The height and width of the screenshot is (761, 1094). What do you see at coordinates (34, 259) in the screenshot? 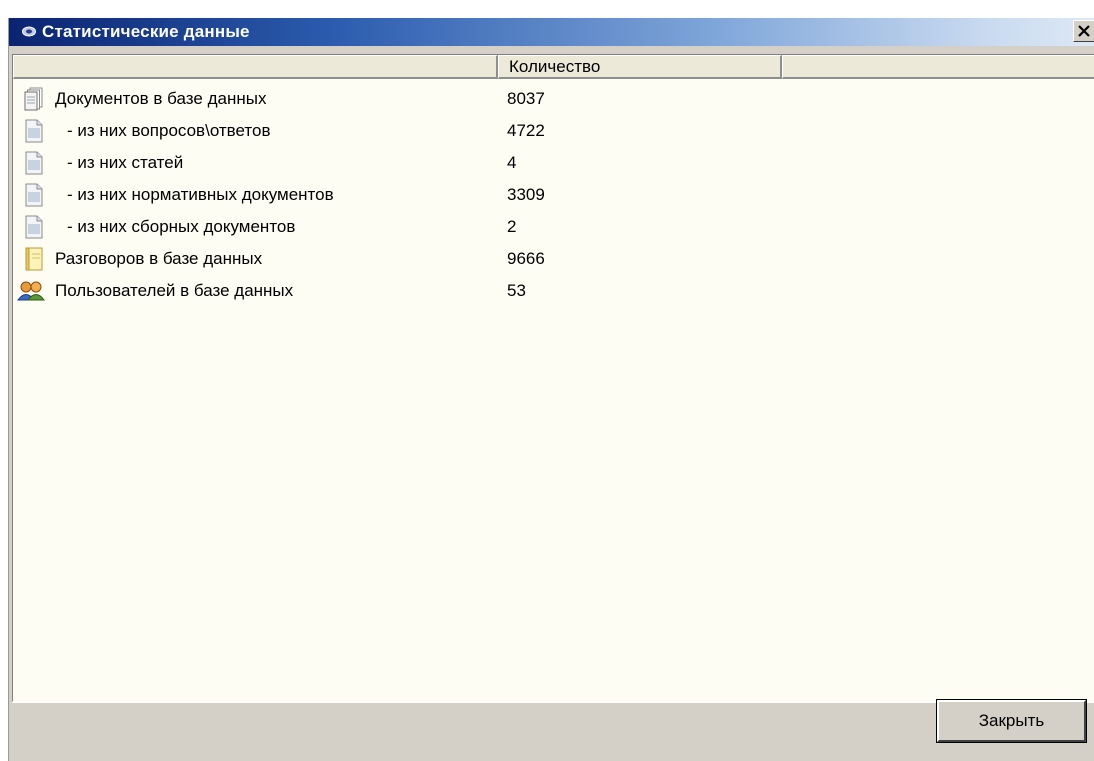
I see `conversation-icon` at bounding box center [34, 259].